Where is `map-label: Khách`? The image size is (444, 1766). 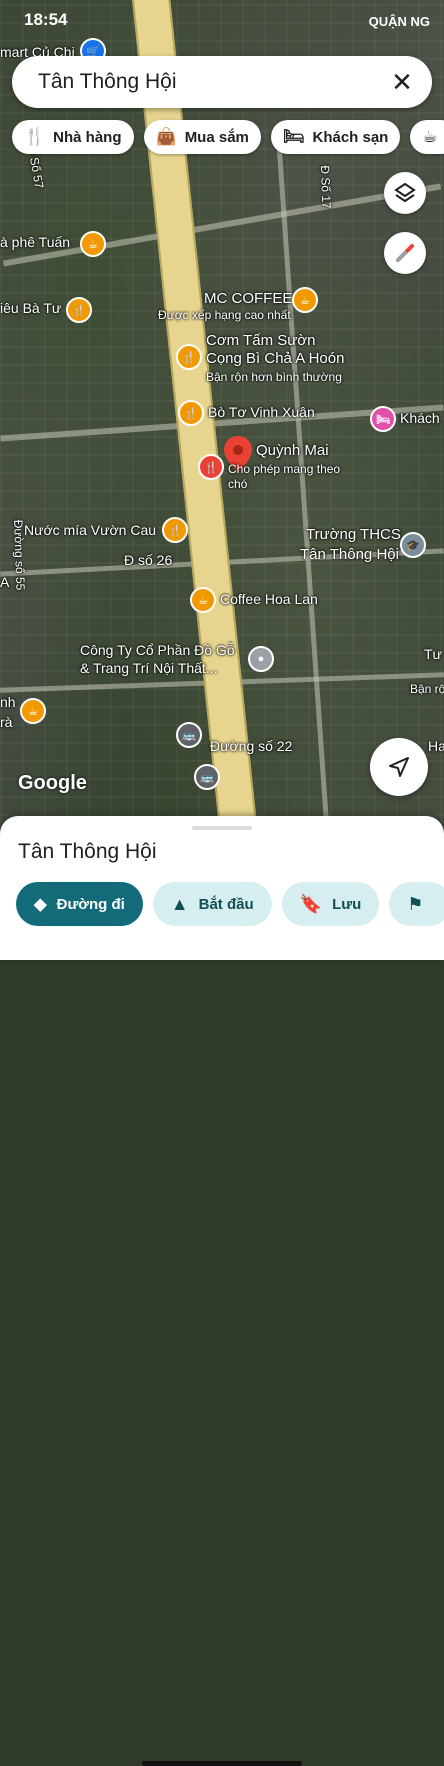 map-label: Khách is located at coordinates (420, 418).